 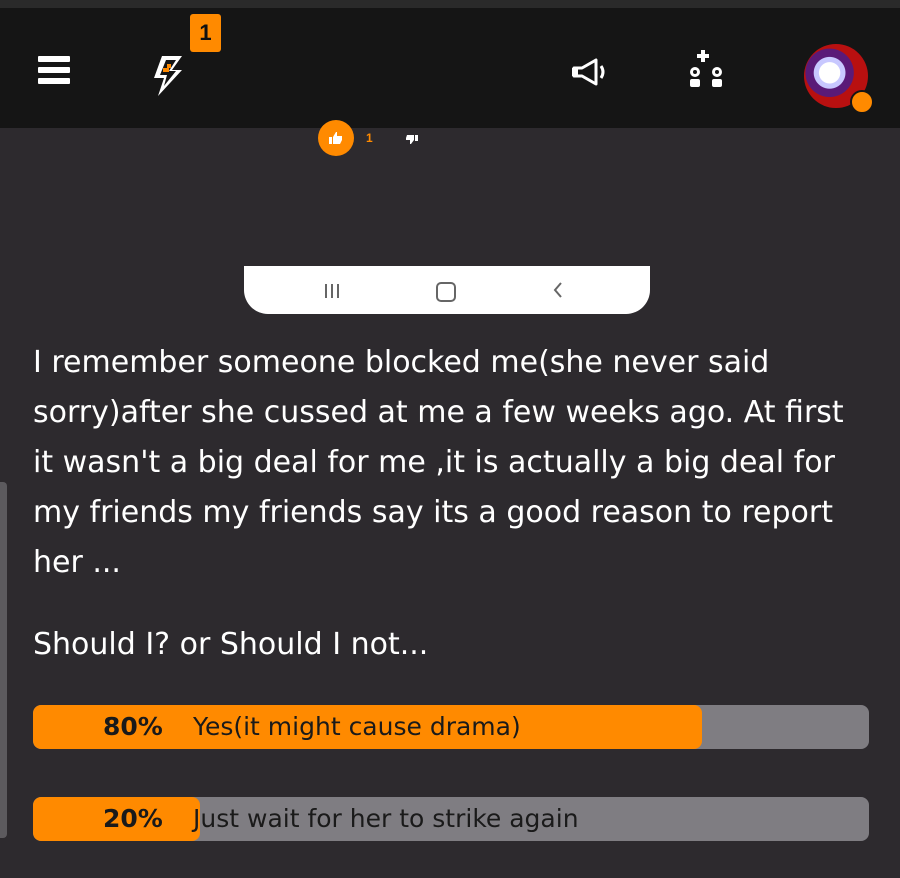 What do you see at coordinates (332, 291) in the screenshot?
I see `recent-apps-icon` at bounding box center [332, 291].